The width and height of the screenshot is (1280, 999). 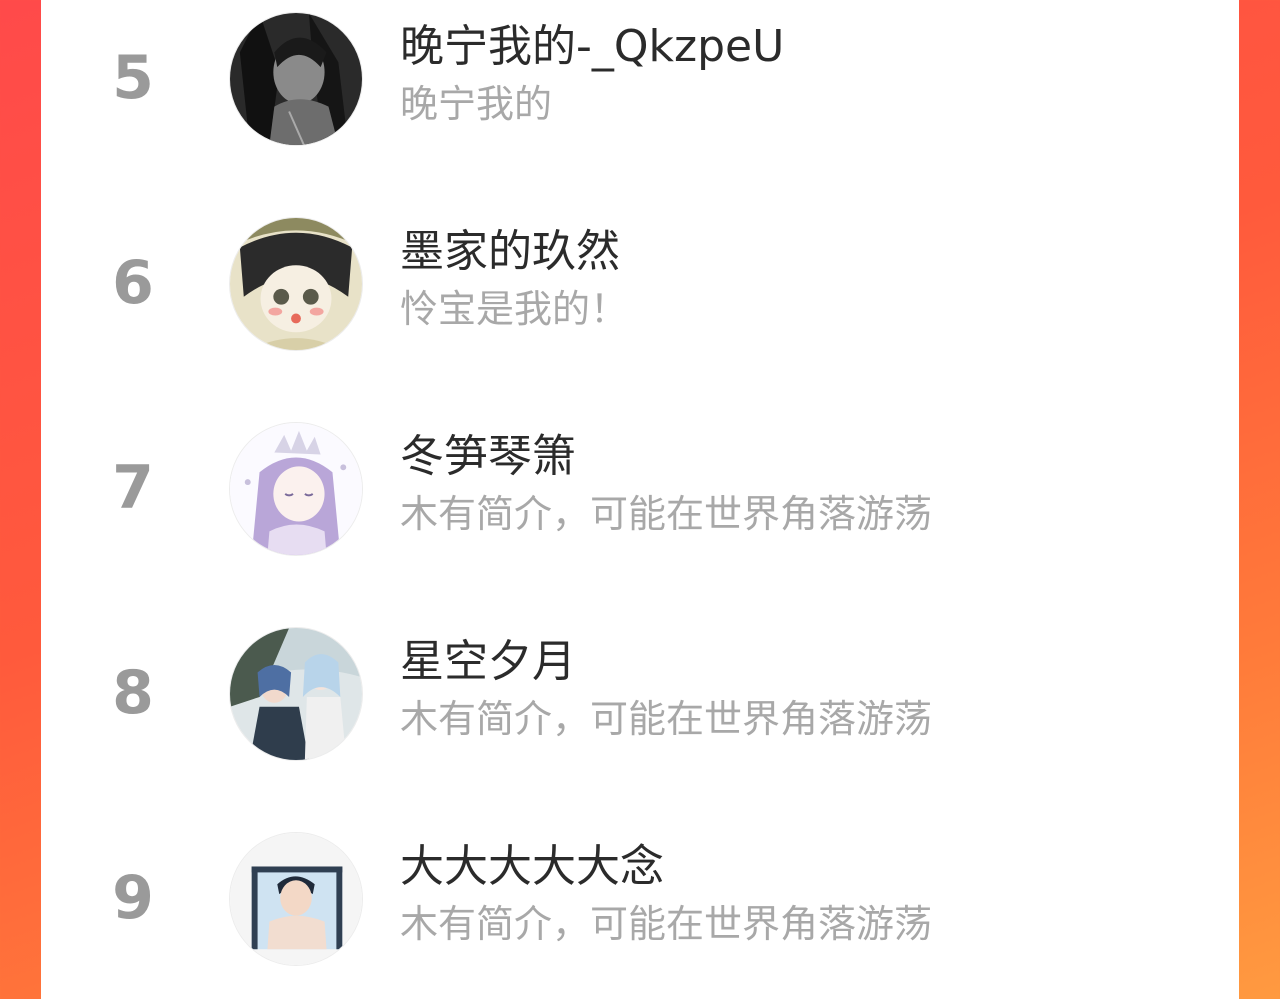 I want to click on avatar-boy-in-doorway-icon, so click(x=296, y=899).